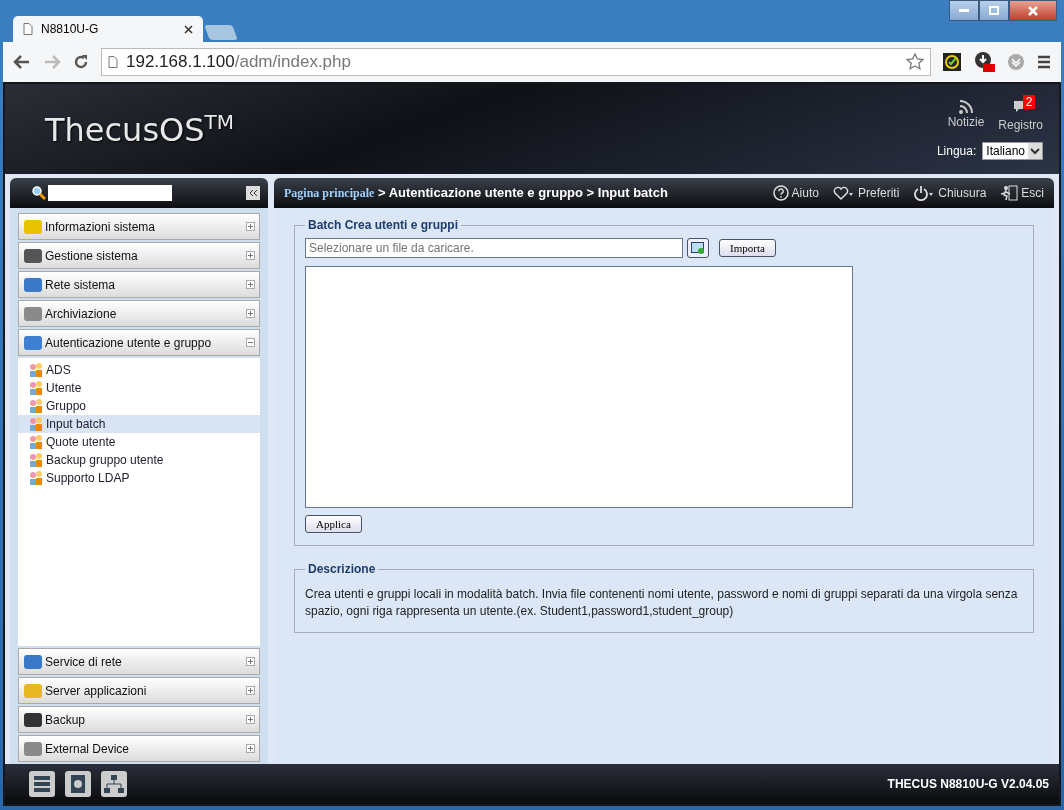 This screenshot has width=1064, height=810. What do you see at coordinates (1022, 193) in the screenshot?
I see `exit-button: Esci` at bounding box center [1022, 193].